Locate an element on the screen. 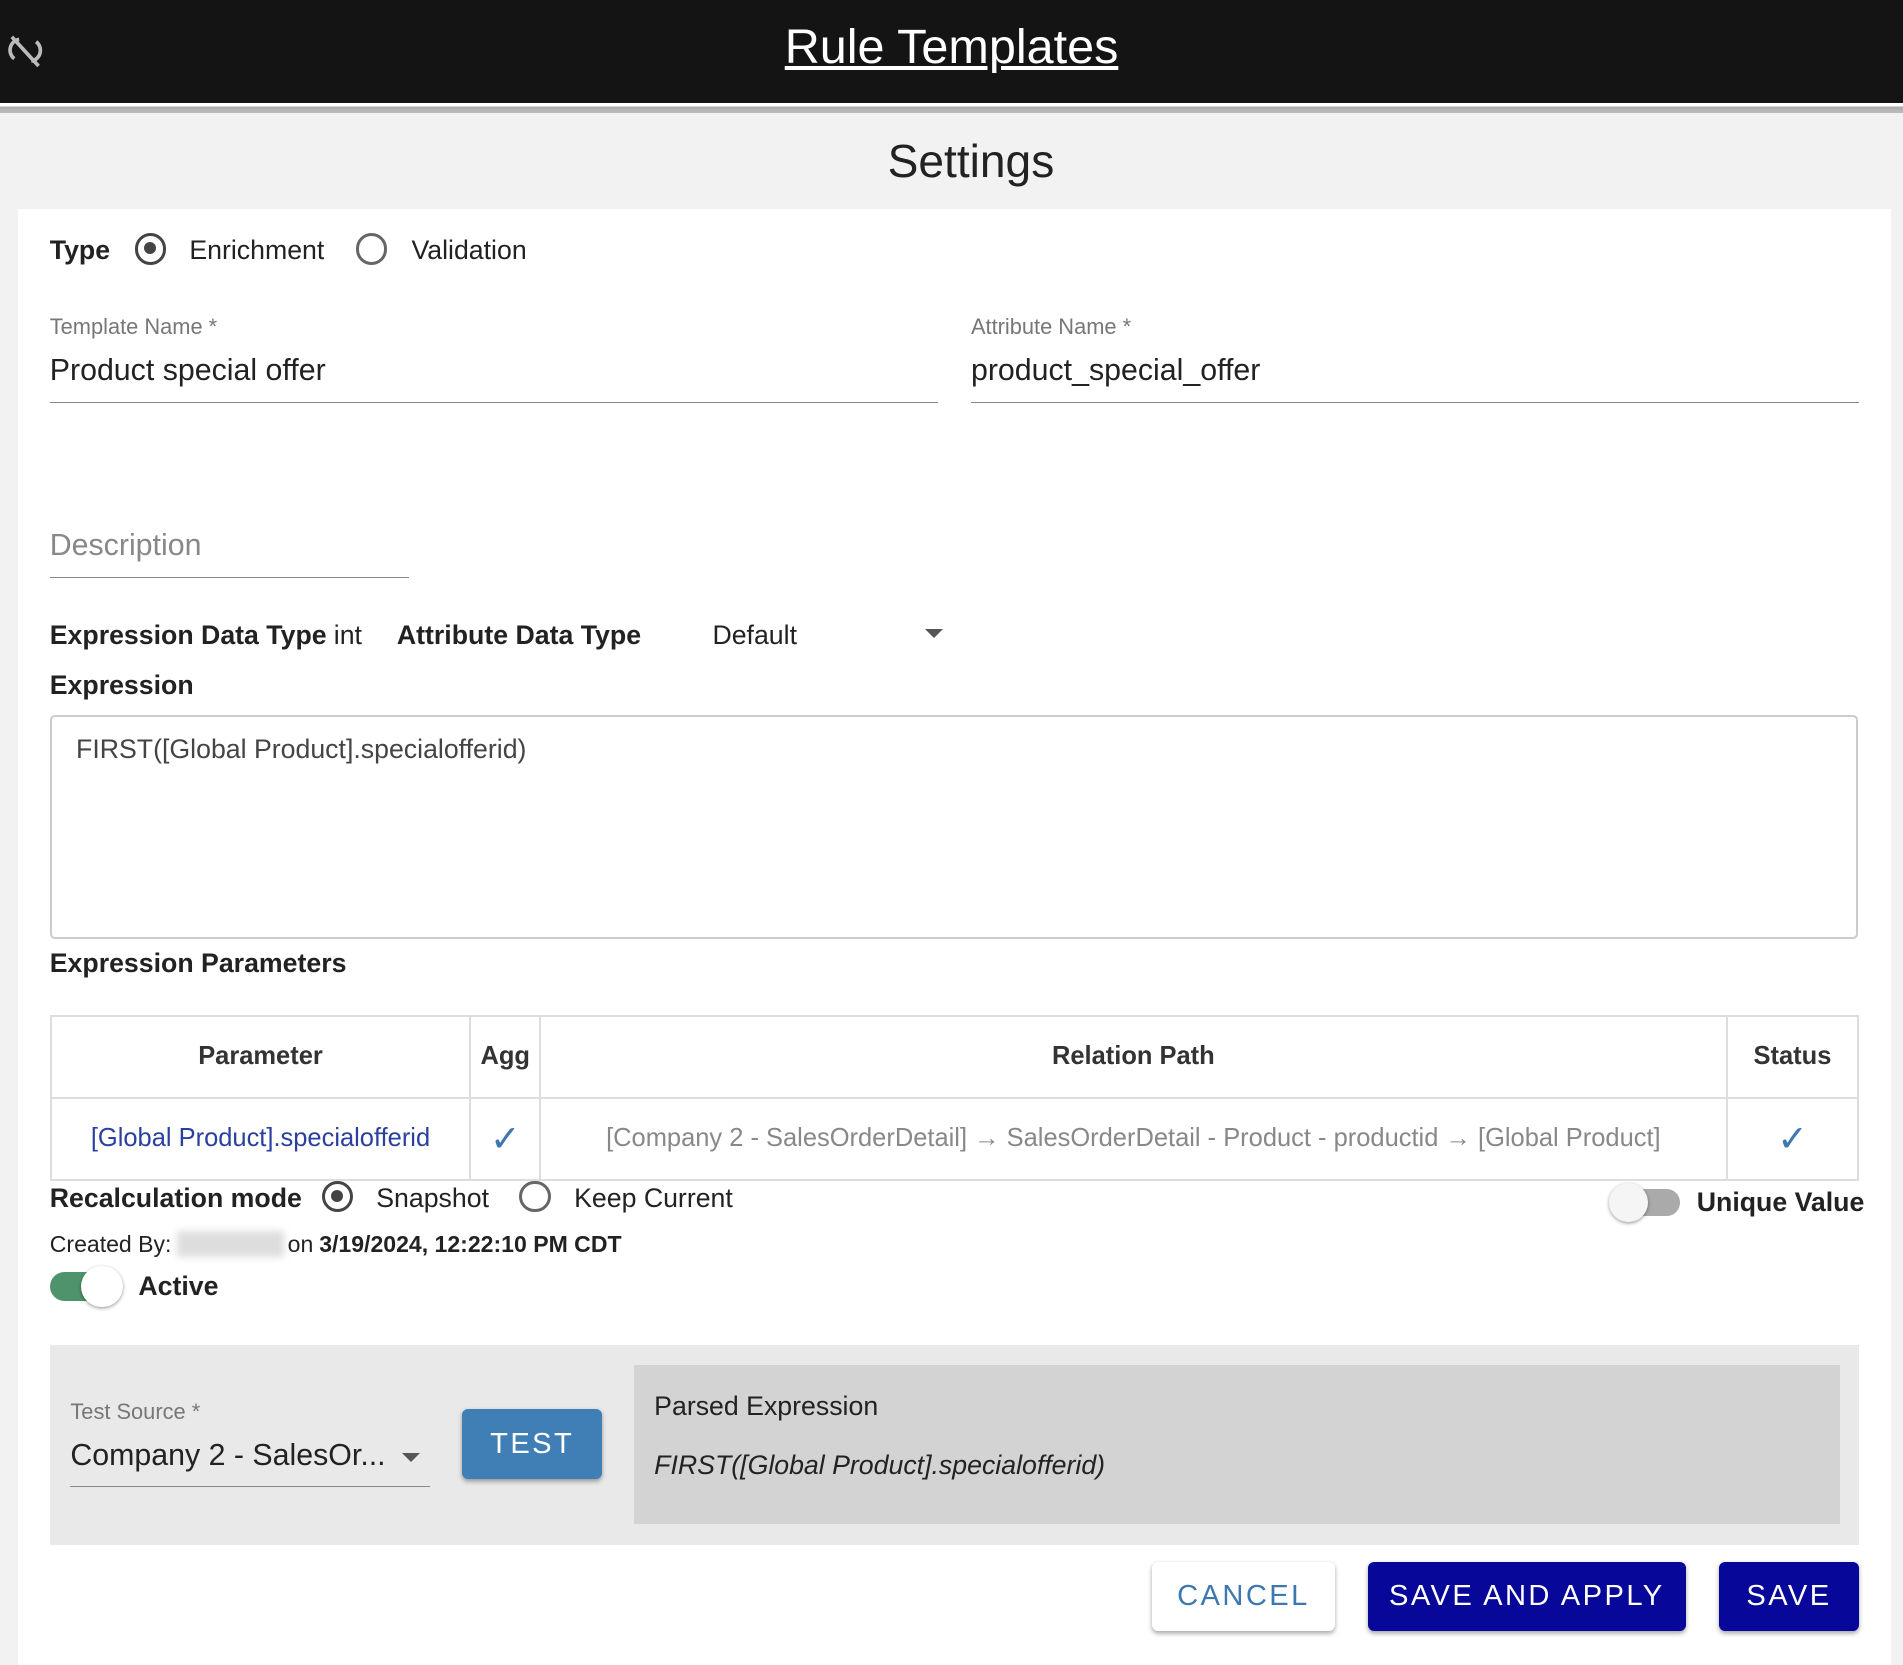  test-button: TEST is located at coordinates (532, 1444).